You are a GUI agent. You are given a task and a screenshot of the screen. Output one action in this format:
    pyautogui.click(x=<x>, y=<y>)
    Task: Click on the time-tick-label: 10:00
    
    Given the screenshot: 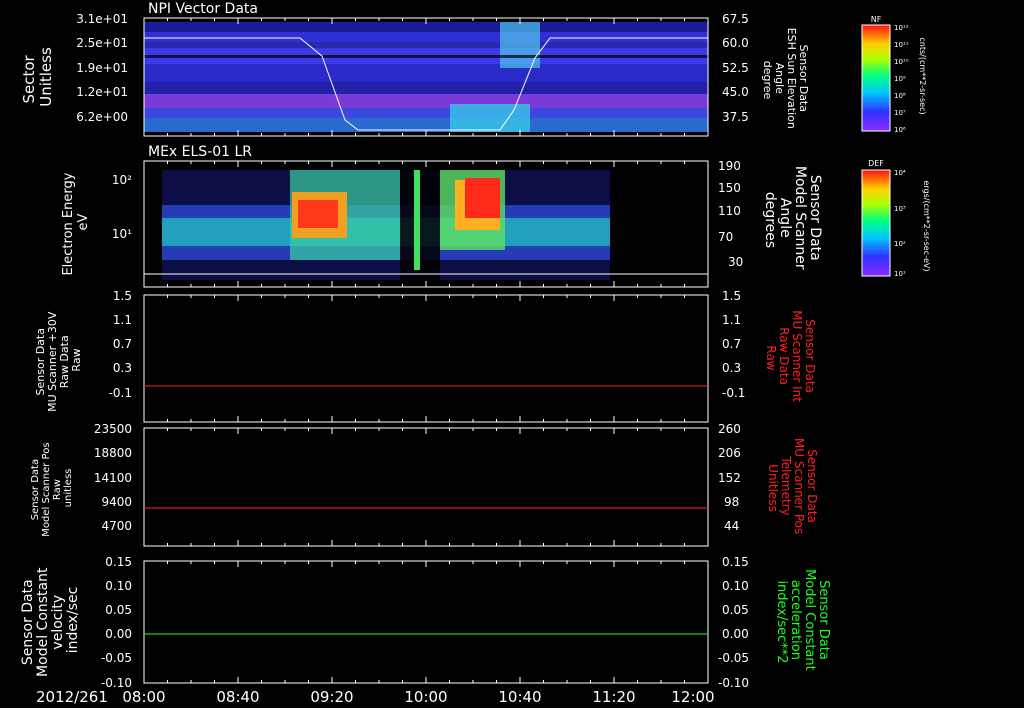 What is the action you would take?
    pyautogui.click(x=425, y=697)
    